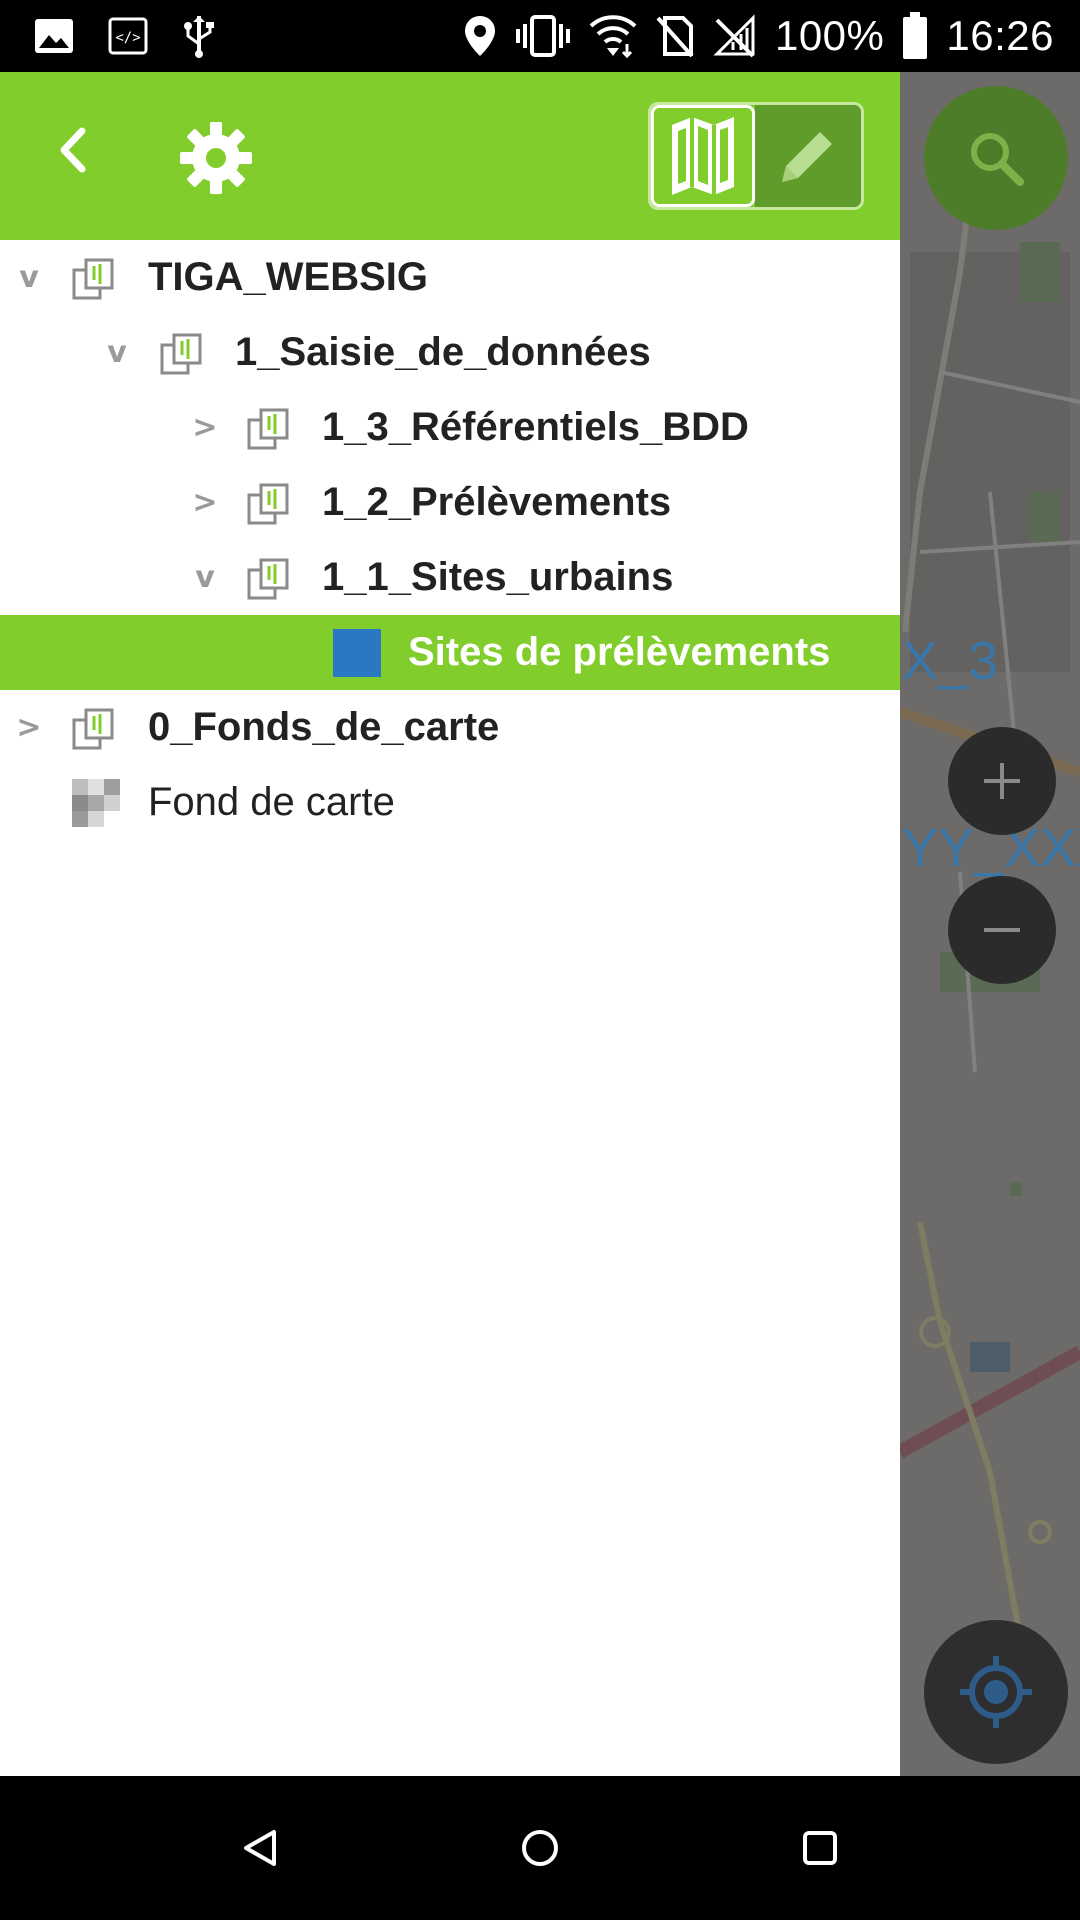 Image resolution: width=1080 pixels, height=1920 pixels. Describe the element at coordinates (450, 802) in the screenshot. I see `tree-row-fond-de-carte: Fond de carte` at that location.